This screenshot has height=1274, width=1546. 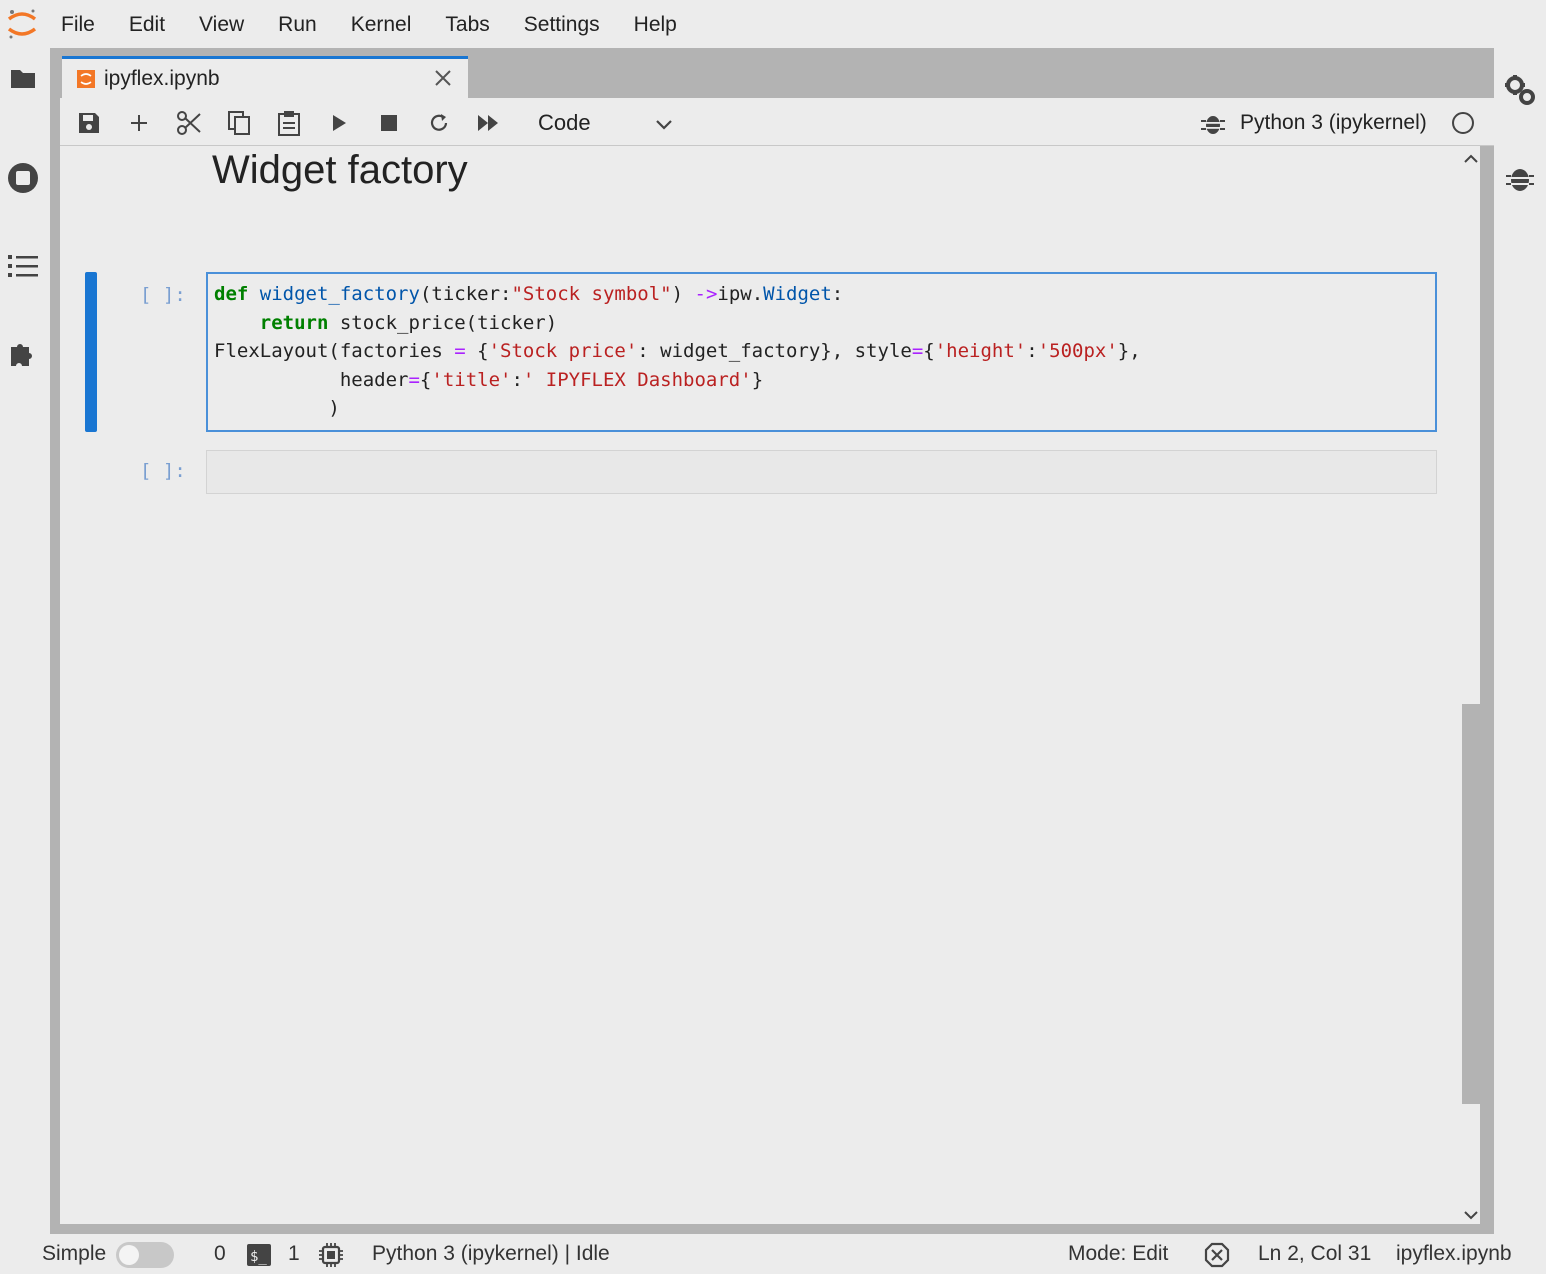 I want to click on kernel-idle-circle-icon, so click(x=1463, y=123).